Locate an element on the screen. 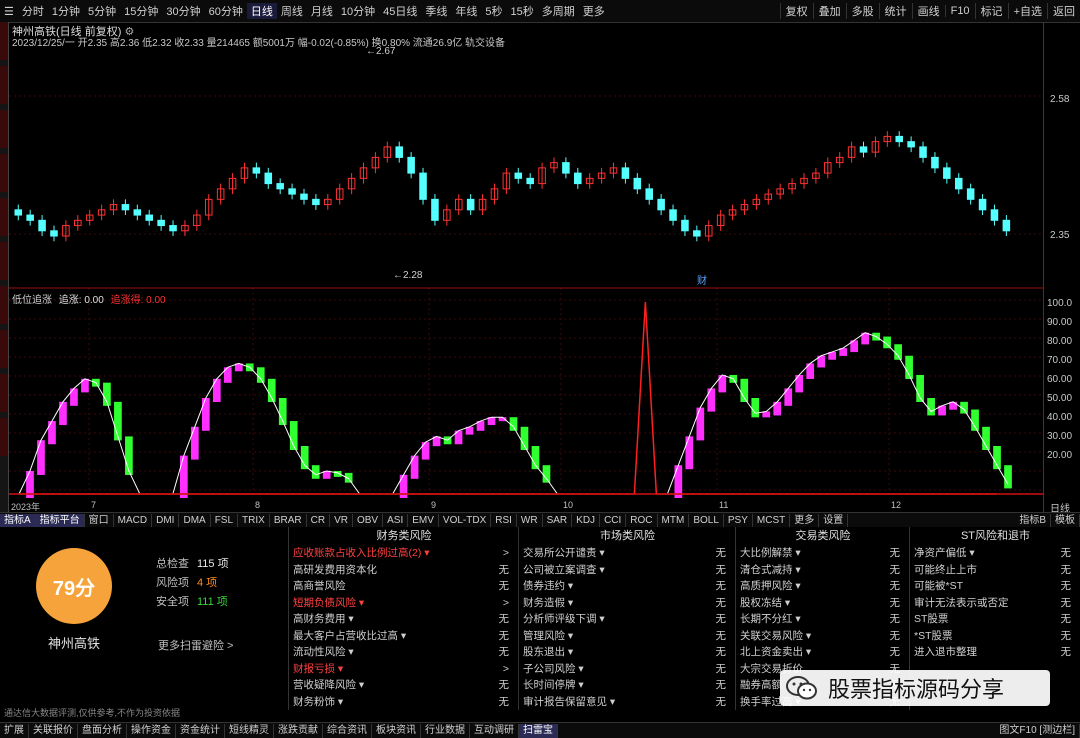 The height and width of the screenshot is (738, 1080). indicator-tab: DMI is located at coordinates (166, 520).